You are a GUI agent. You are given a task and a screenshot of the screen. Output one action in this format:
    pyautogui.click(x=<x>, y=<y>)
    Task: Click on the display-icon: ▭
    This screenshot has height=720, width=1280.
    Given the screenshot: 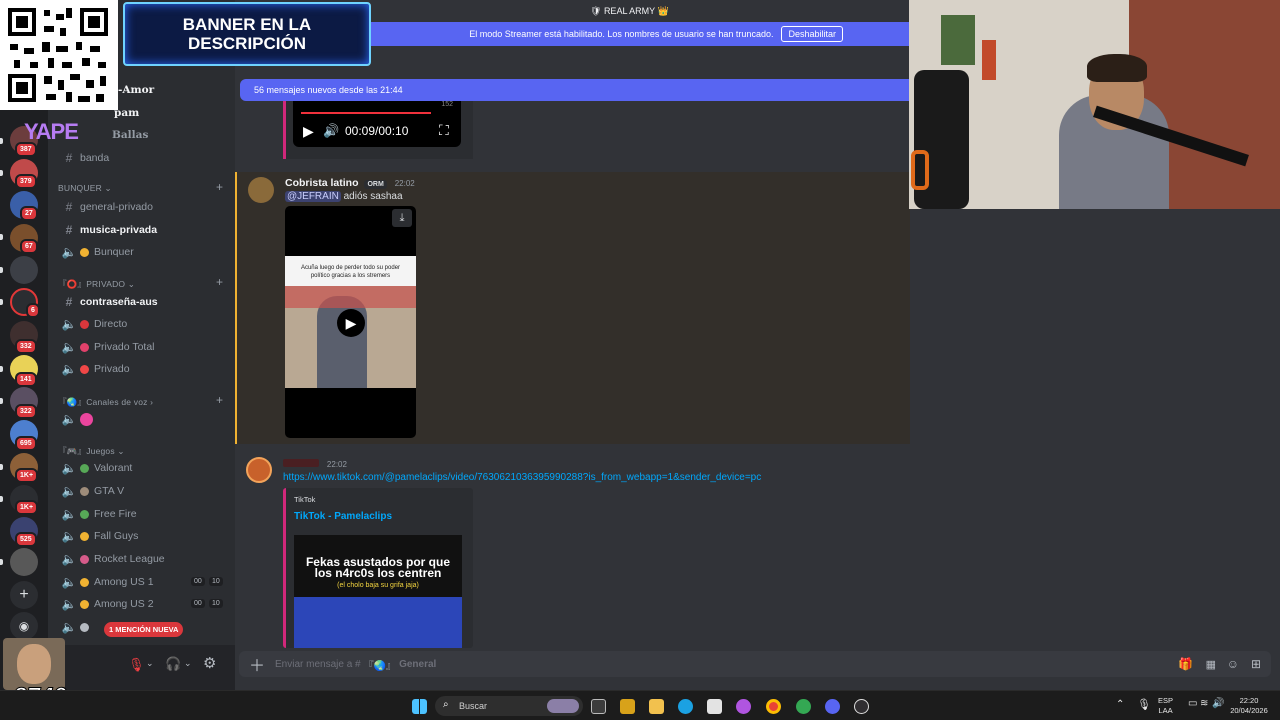 What is the action you would take?
    pyautogui.click(x=1192, y=703)
    